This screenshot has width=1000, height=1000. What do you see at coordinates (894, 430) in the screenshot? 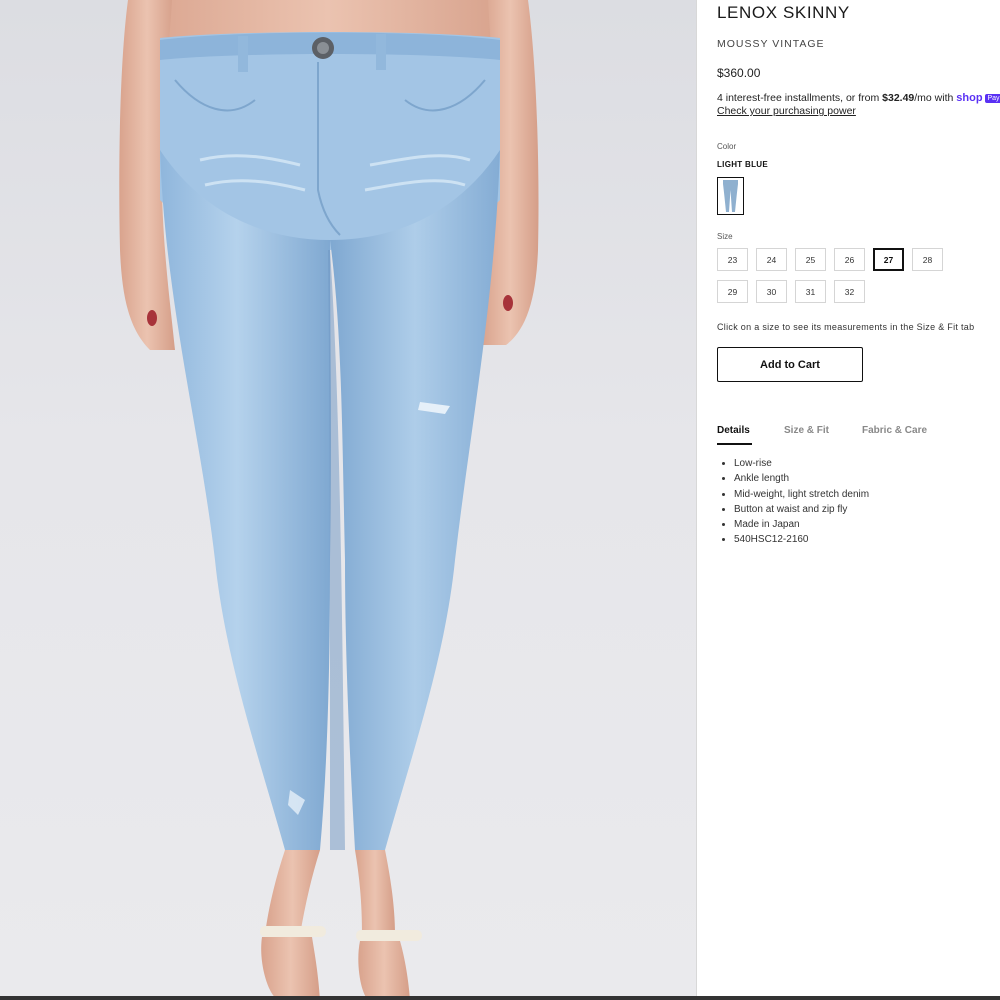
I see `tab-fabric-care: Fabric & Care` at bounding box center [894, 430].